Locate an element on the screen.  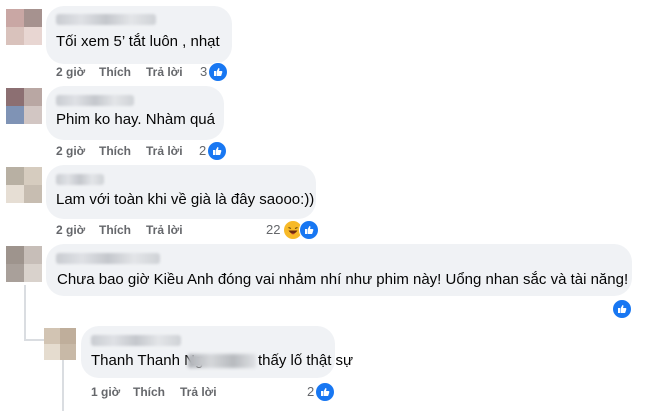
comment-text: Lam với toàn khi về già là đây saooo:)) is located at coordinates (185, 199).